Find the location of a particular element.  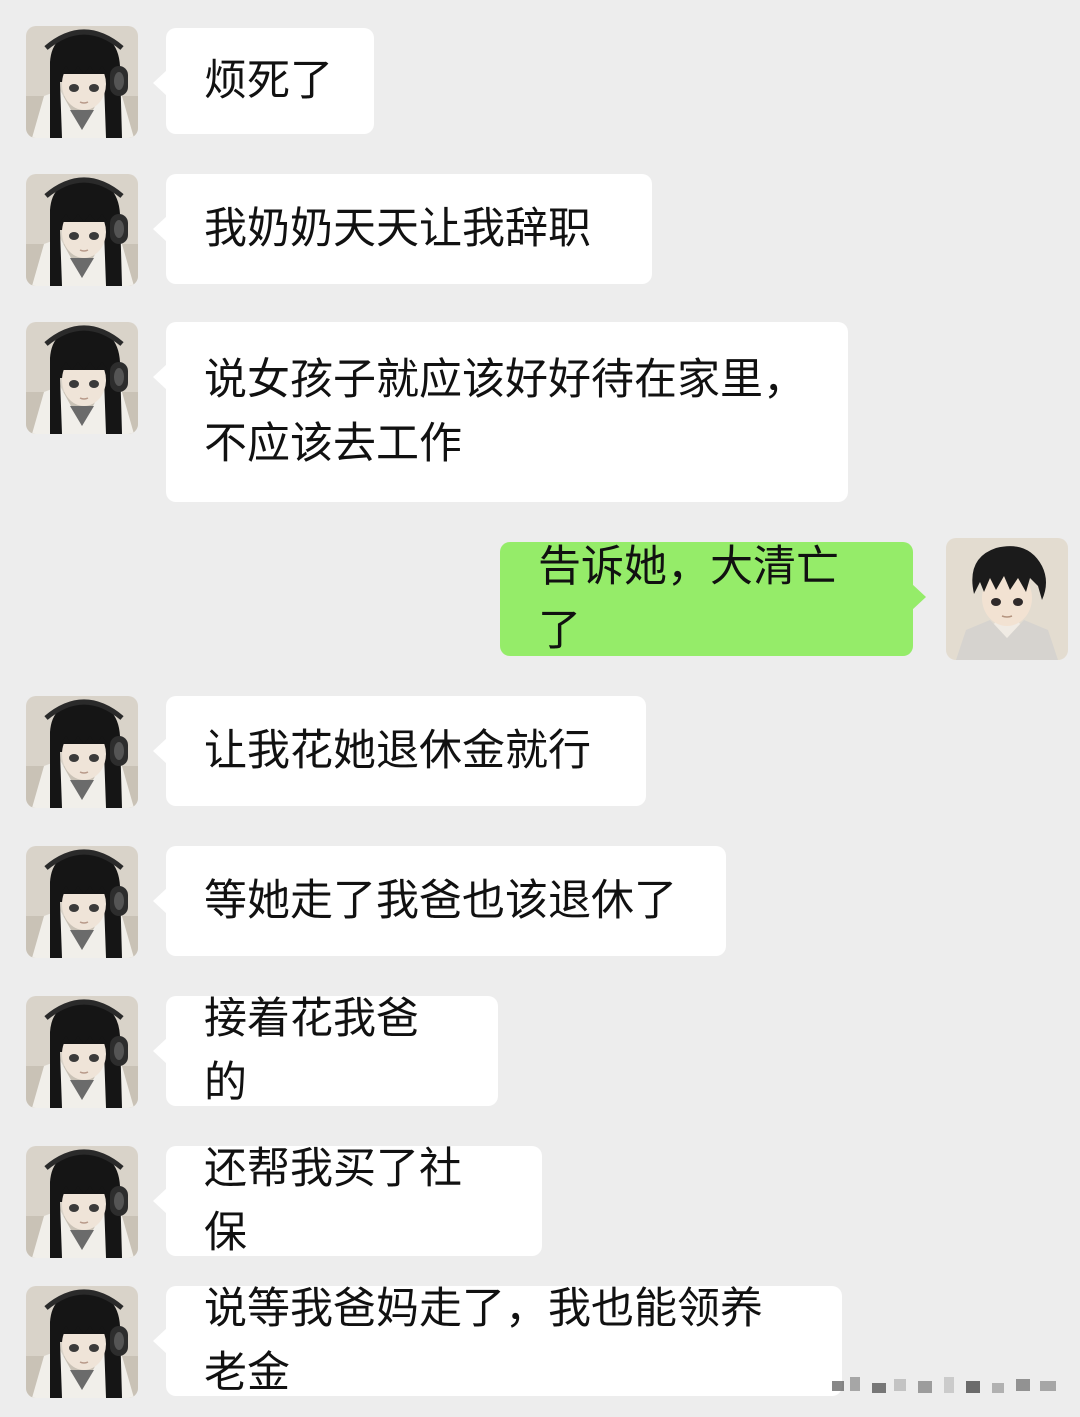

watermark-pattern is located at coordinates (947, 1386).